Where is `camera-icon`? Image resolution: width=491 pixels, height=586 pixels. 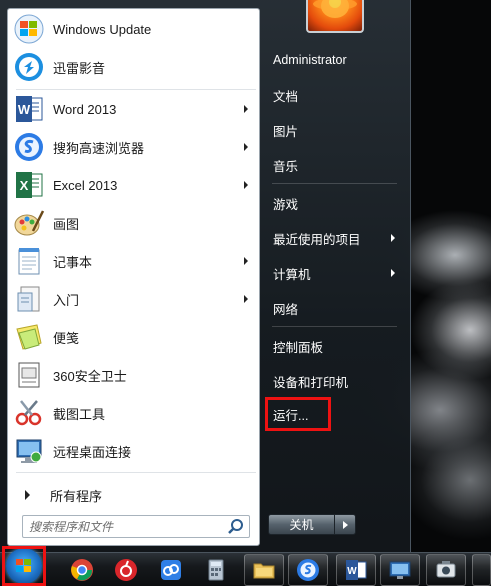
camera-icon is located at coordinates (446, 569).